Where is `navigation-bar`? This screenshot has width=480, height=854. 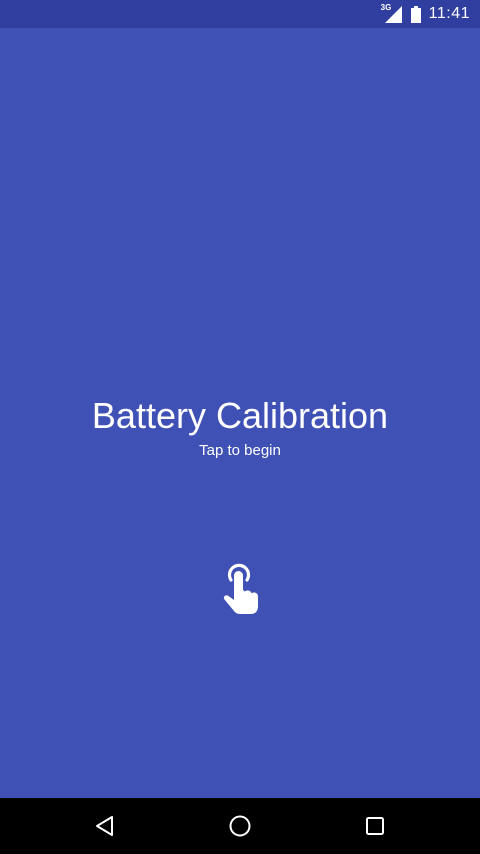
navigation-bar is located at coordinates (240, 826).